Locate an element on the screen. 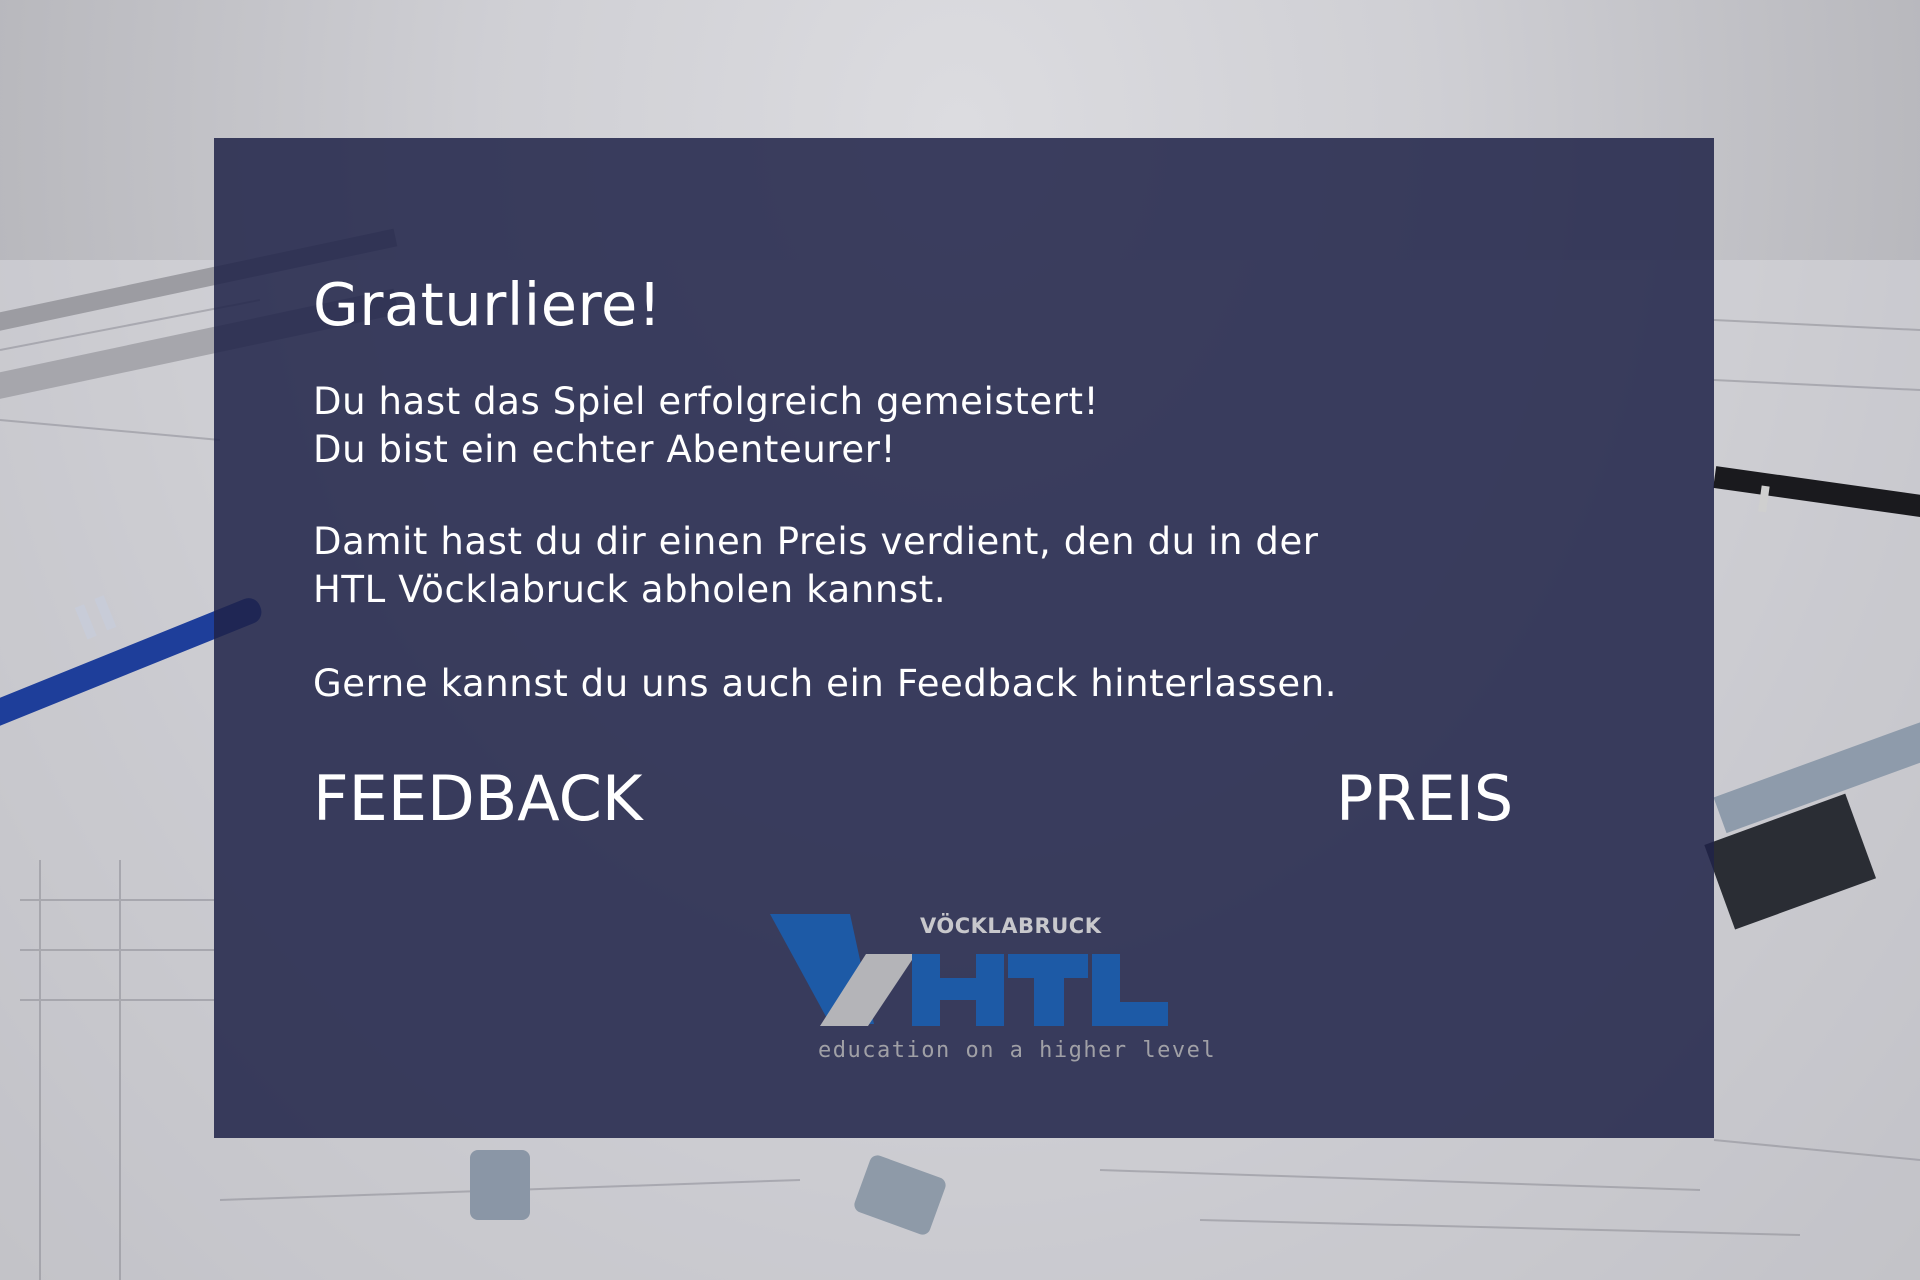  logo-town: VÖCKLABRUCK is located at coordinates (1011, 926).